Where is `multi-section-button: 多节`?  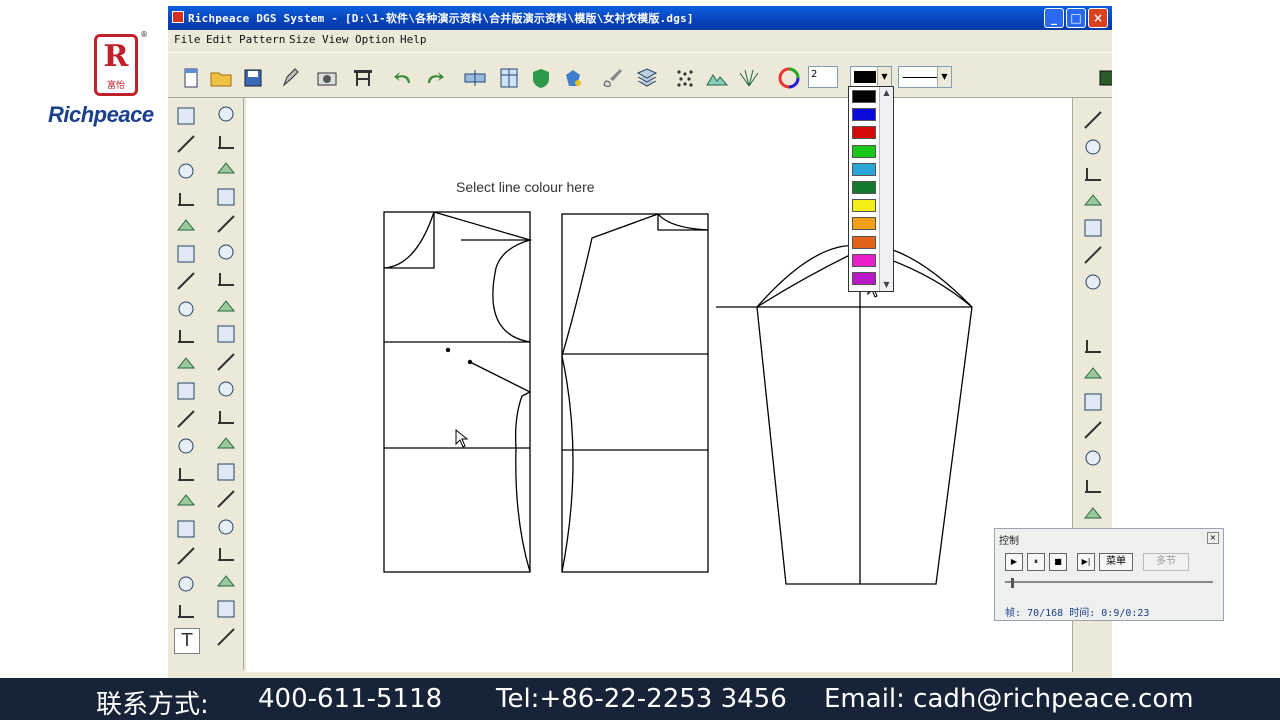
multi-section-button: 多节 is located at coordinates (1166, 562).